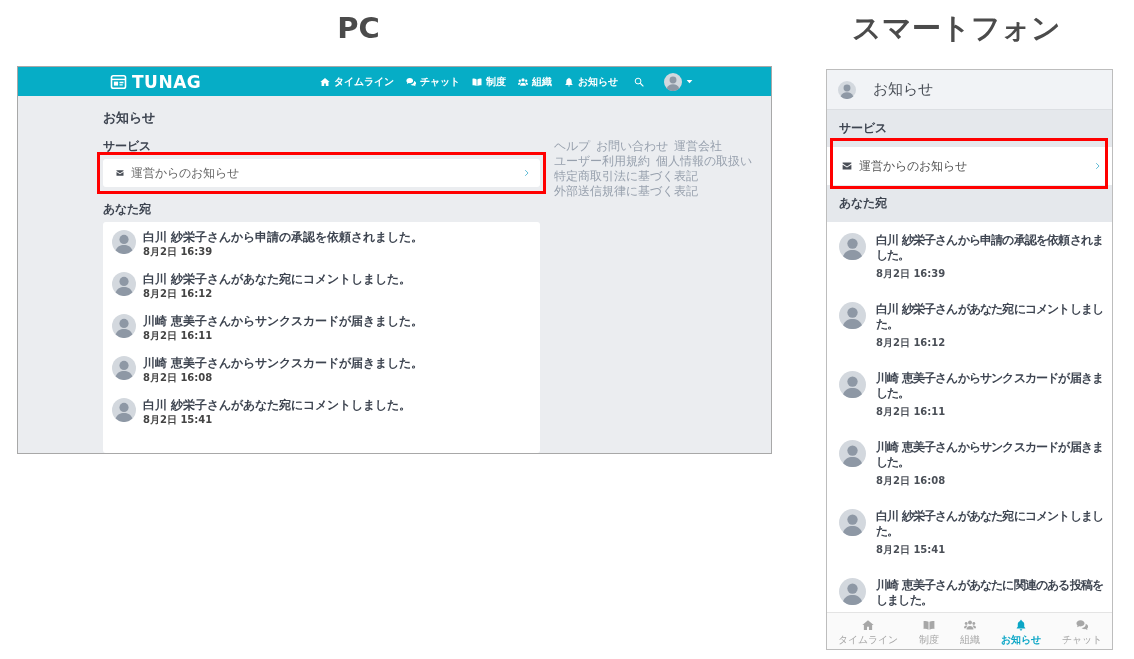 The height and width of the screenshot is (659, 1134). What do you see at coordinates (632, 146) in the screenshot?
I see `footer-link: お問い合わせ` at bounding box center [632, 146].